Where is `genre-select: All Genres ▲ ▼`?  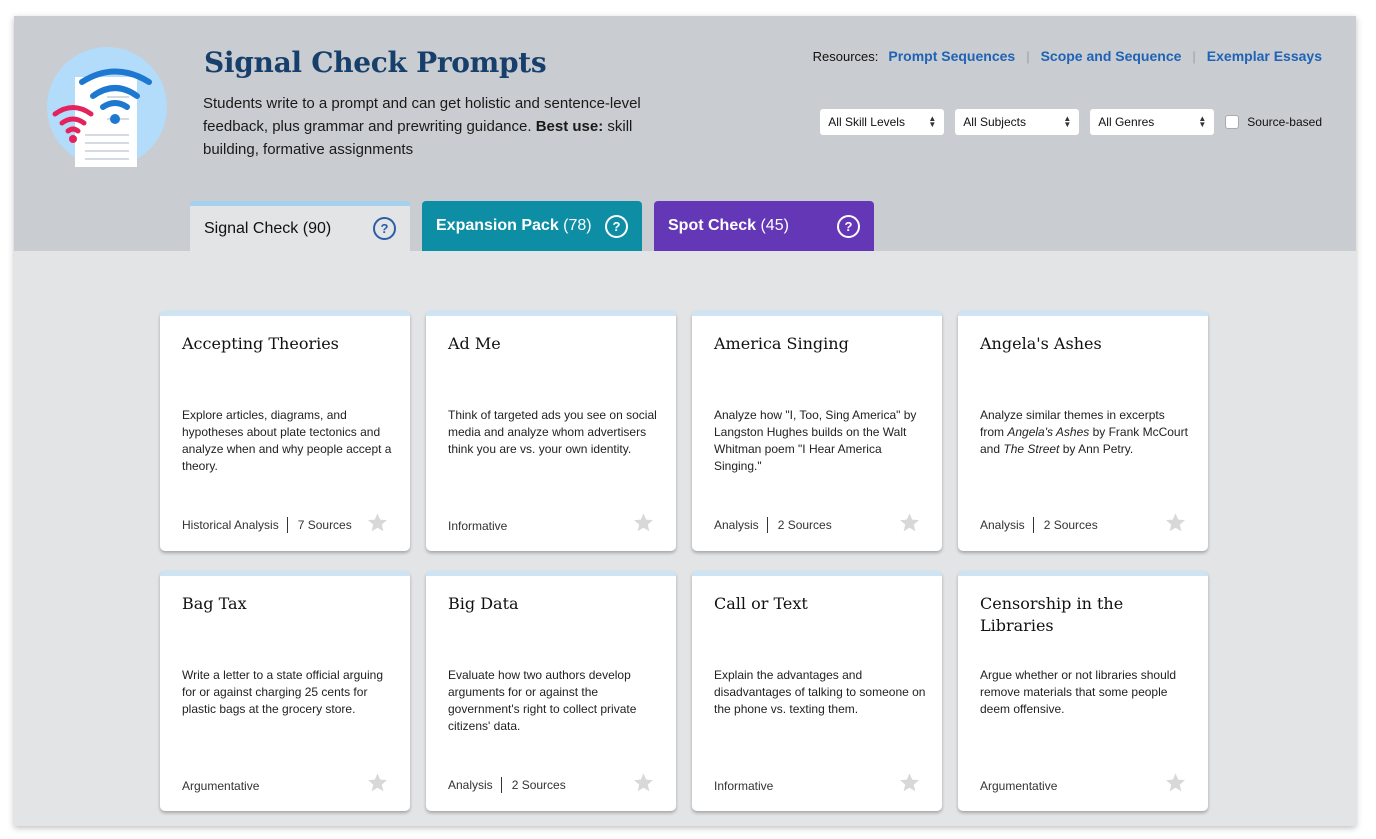
genre-select: All Genres ▲ ▼ is located at coordinates (1152, 122).